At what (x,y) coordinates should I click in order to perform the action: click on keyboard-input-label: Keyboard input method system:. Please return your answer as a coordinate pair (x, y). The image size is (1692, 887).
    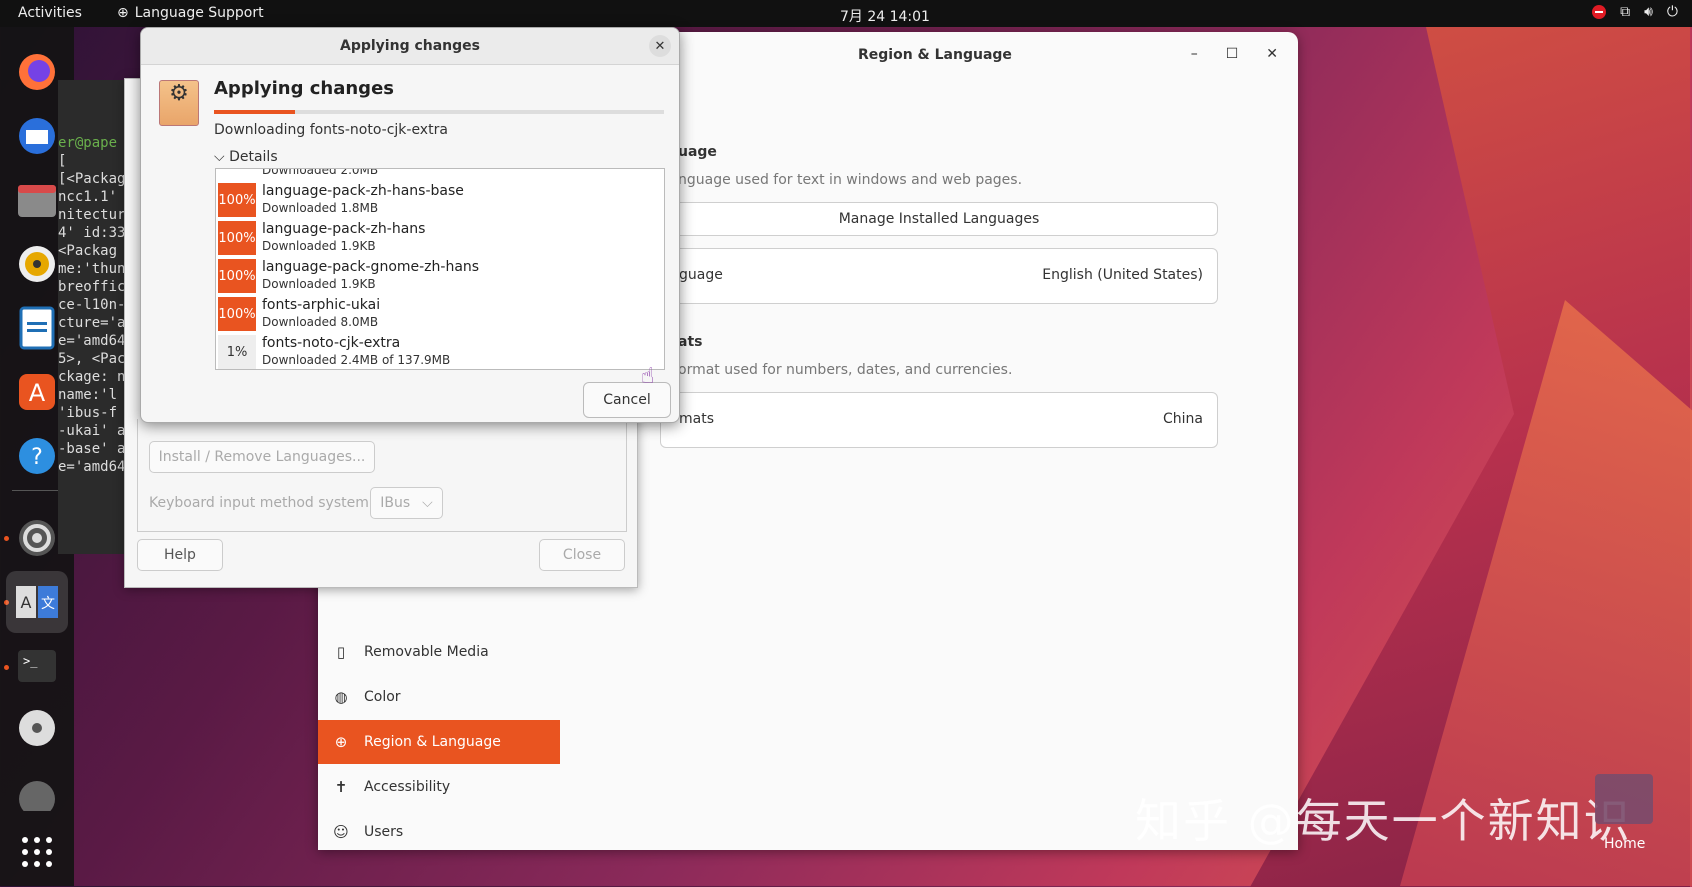
    Looking at the image, I should click on (261, 503).